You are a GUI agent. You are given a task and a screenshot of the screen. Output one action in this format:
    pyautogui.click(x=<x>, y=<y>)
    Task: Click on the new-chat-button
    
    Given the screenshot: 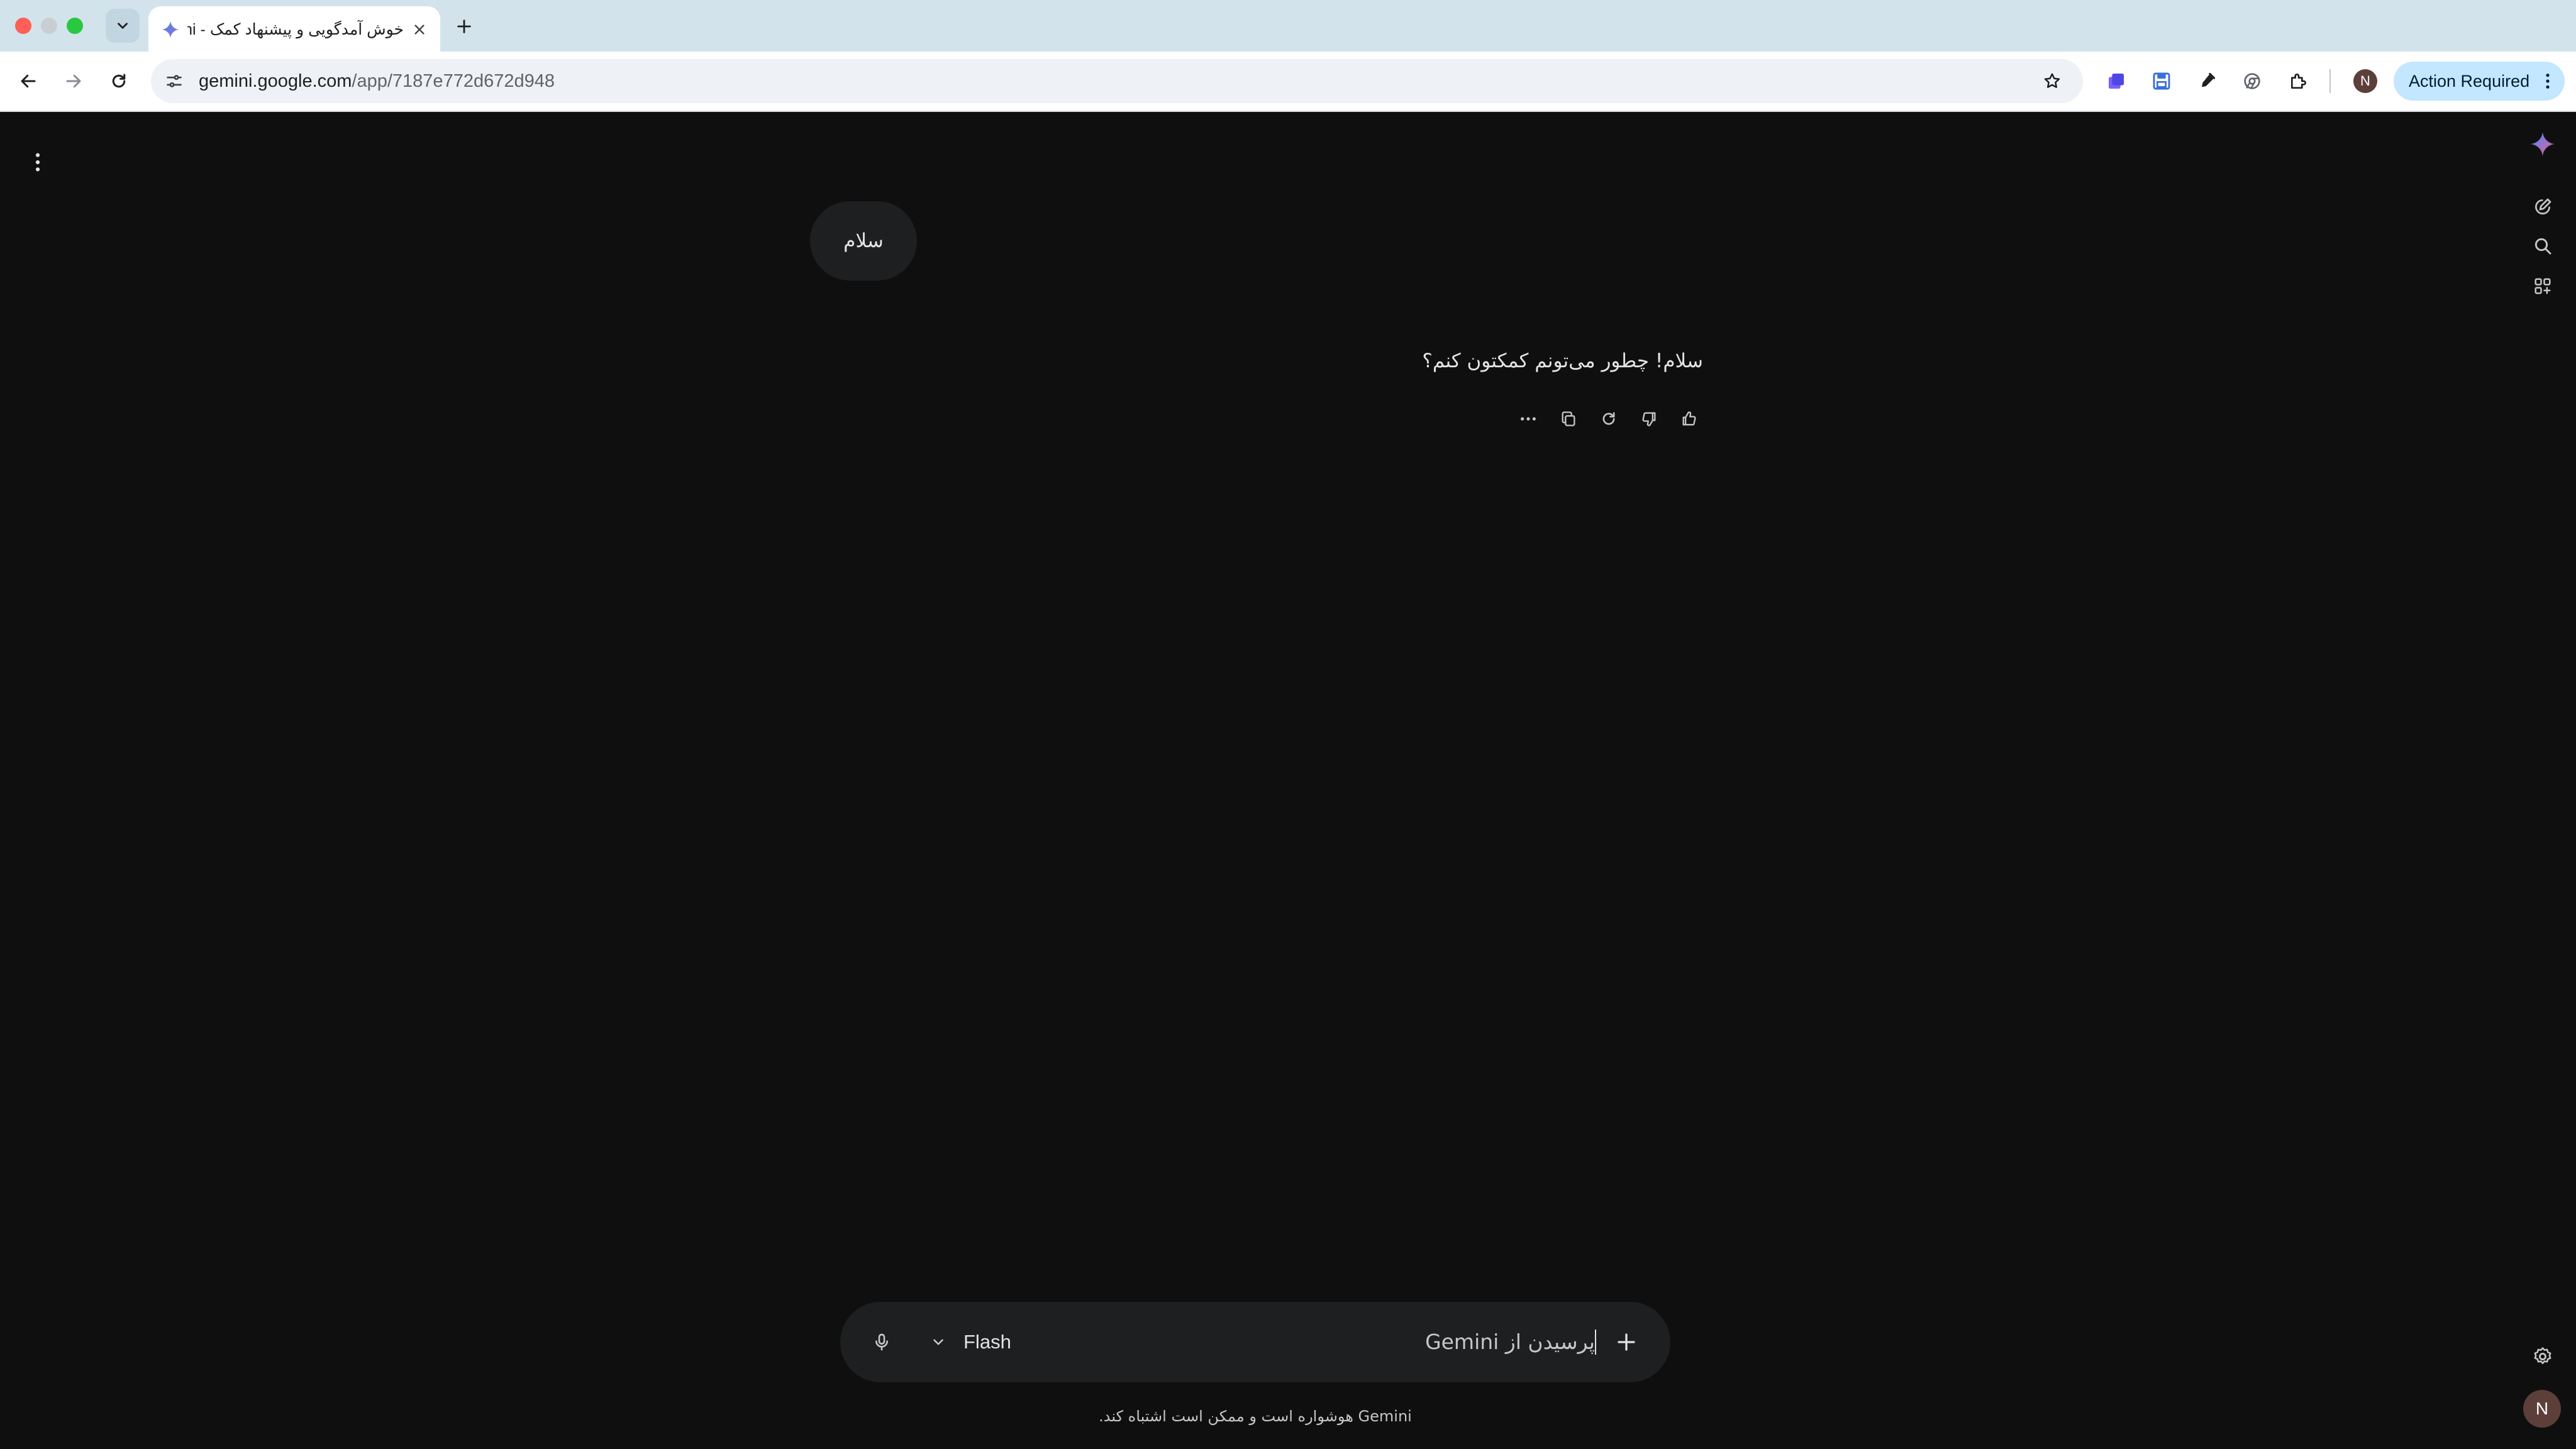 What is the action you would take?
    pyautogui.click(x=2542, y=207)
    